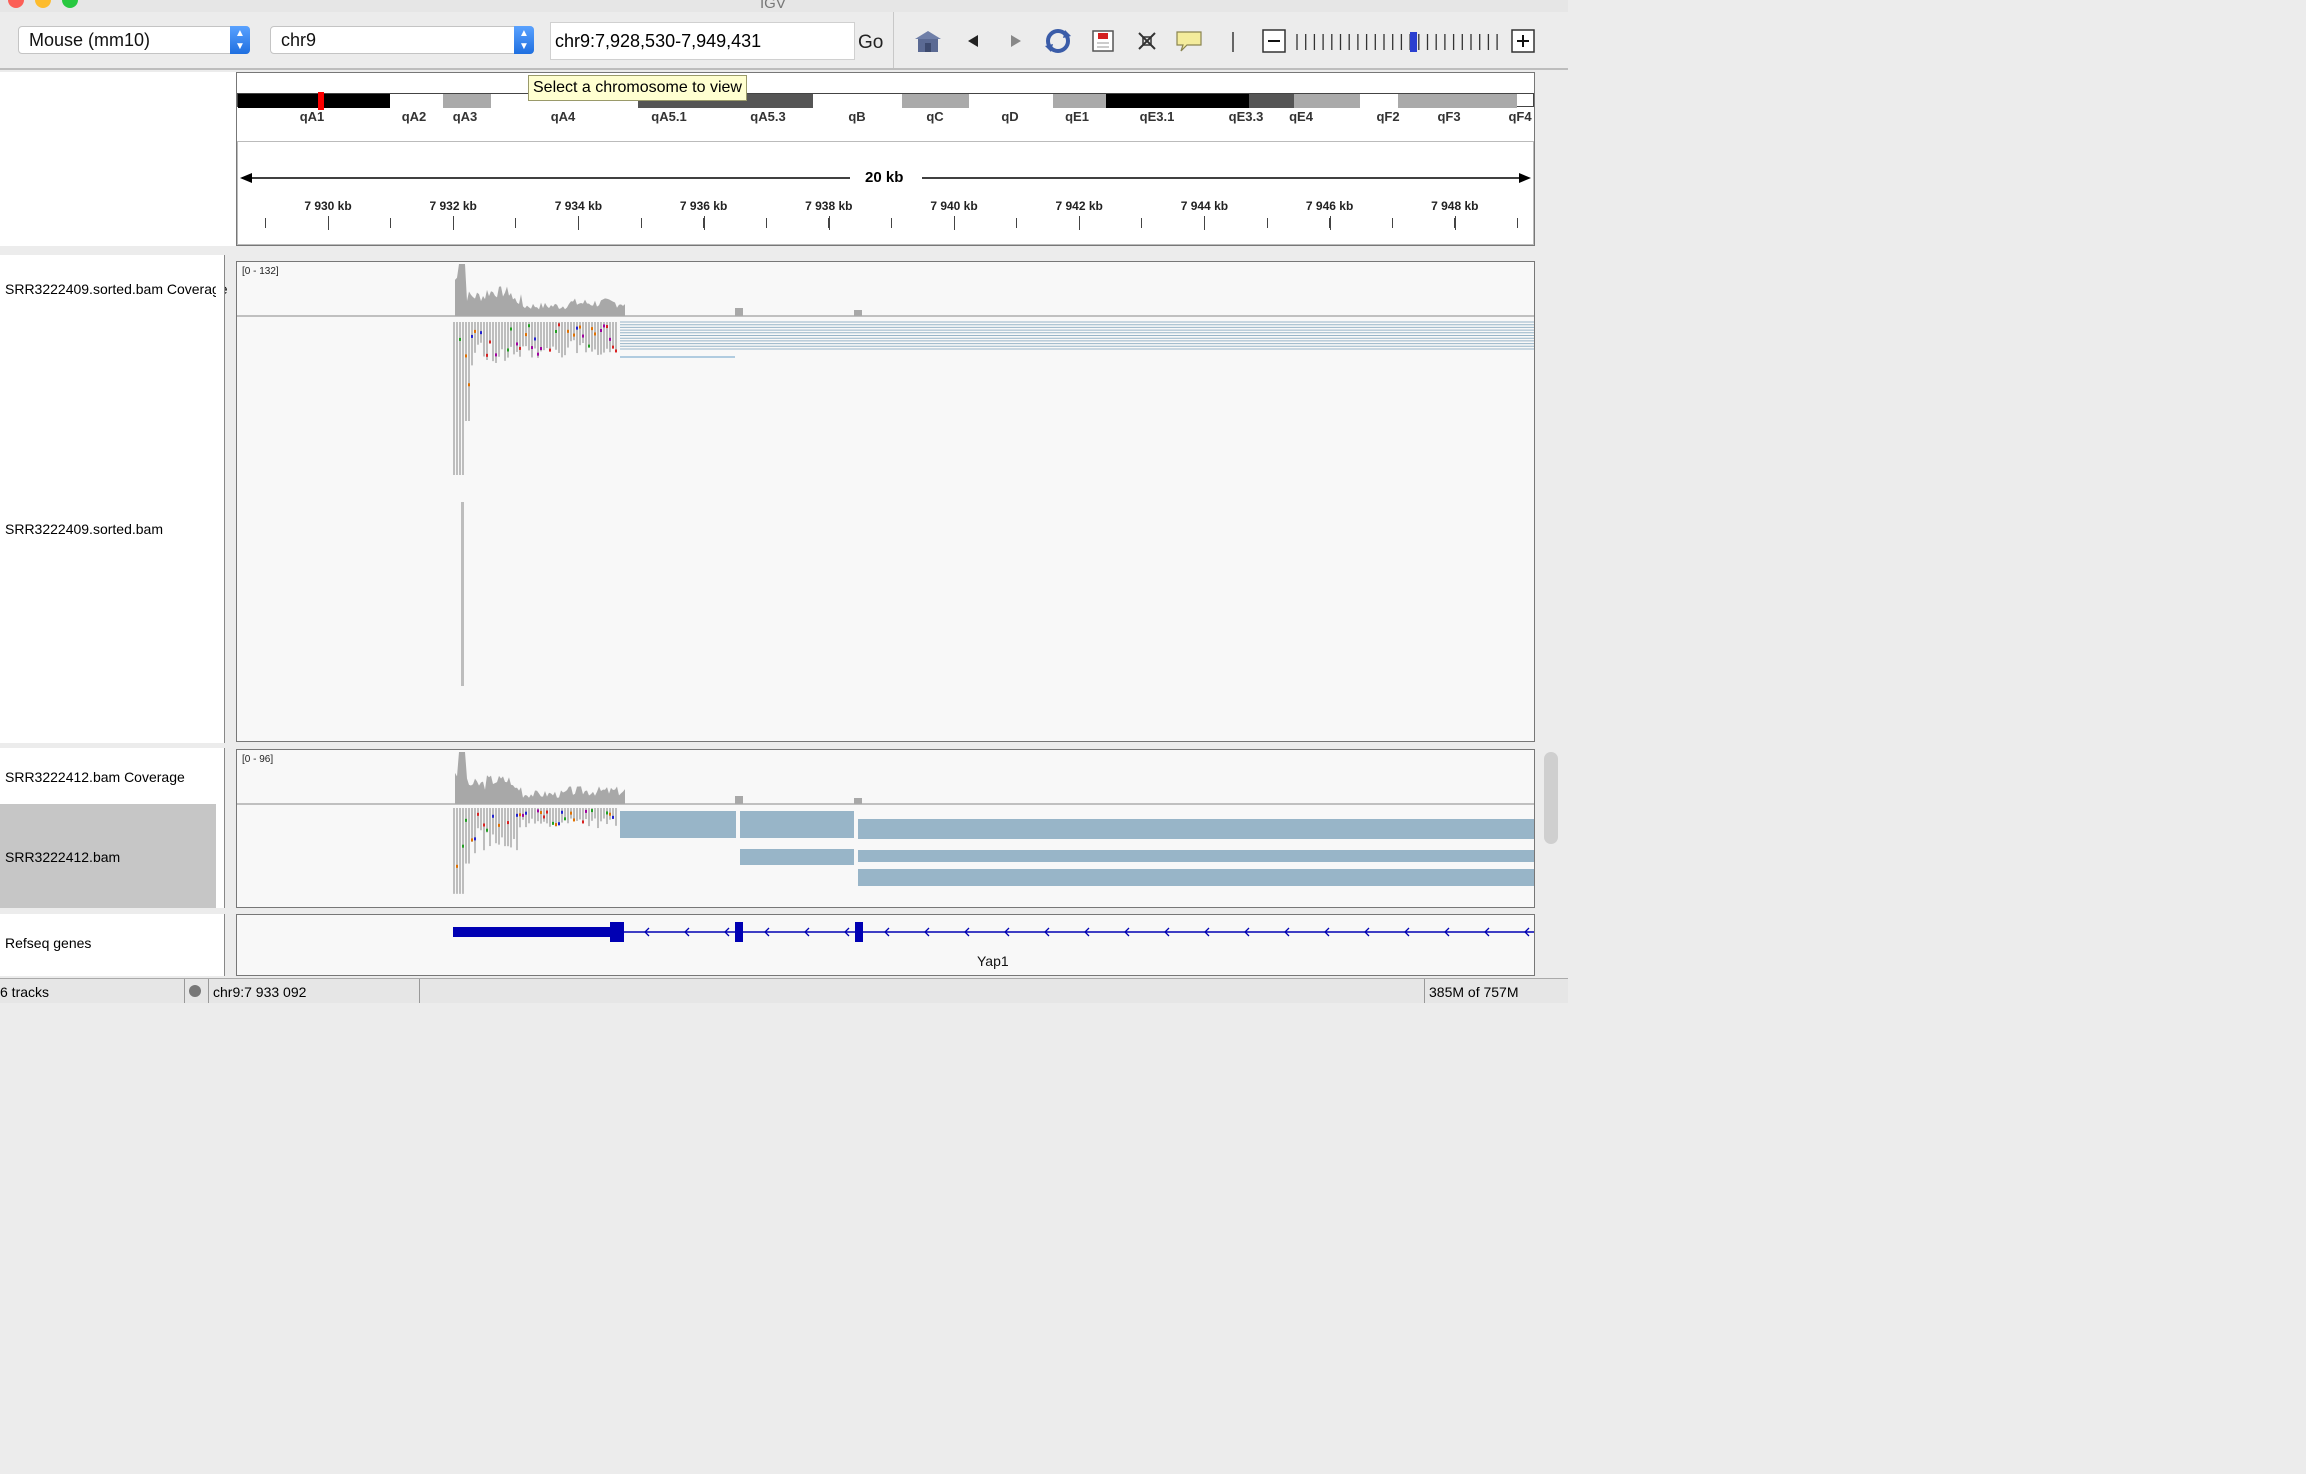 The height and width of the screenshot is (1474, 2306). Describe the element at coordinates (935, 101) in the screenshot. I see `band-qC` at that location.